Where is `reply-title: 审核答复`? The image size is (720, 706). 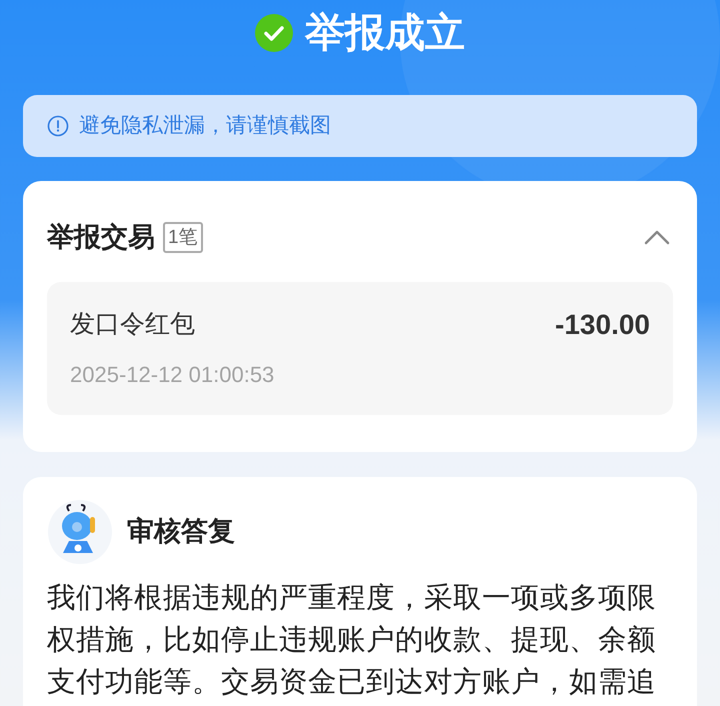 reply-title: 审核答复 is located at coordinates (181, 531).